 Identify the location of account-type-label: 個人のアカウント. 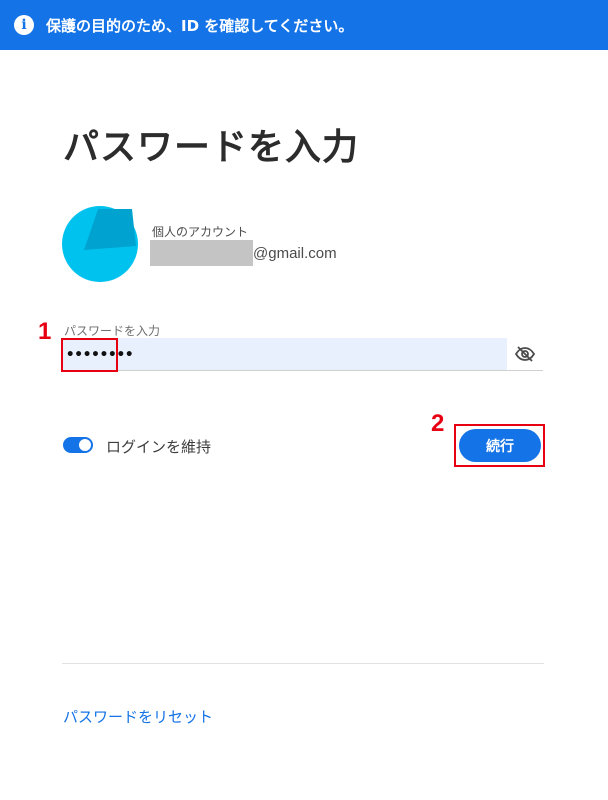
(200, 232).